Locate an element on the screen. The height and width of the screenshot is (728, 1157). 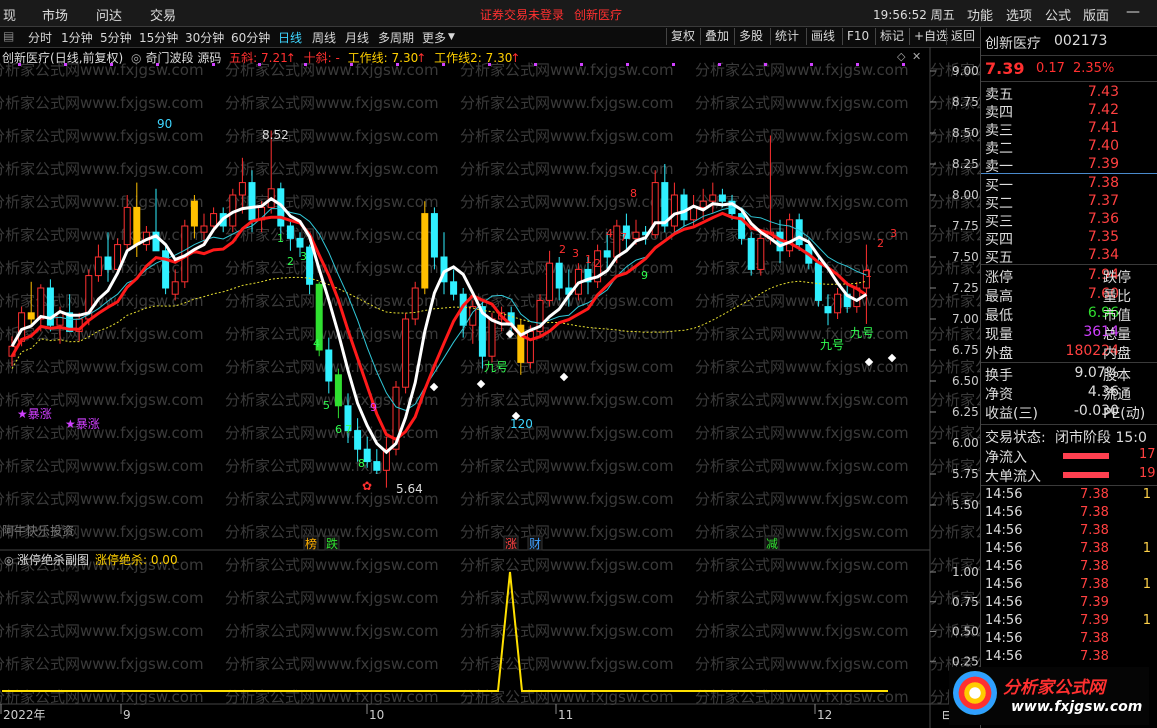
toolbar-fuquan: 复权 is located at coordinates (680, 36).